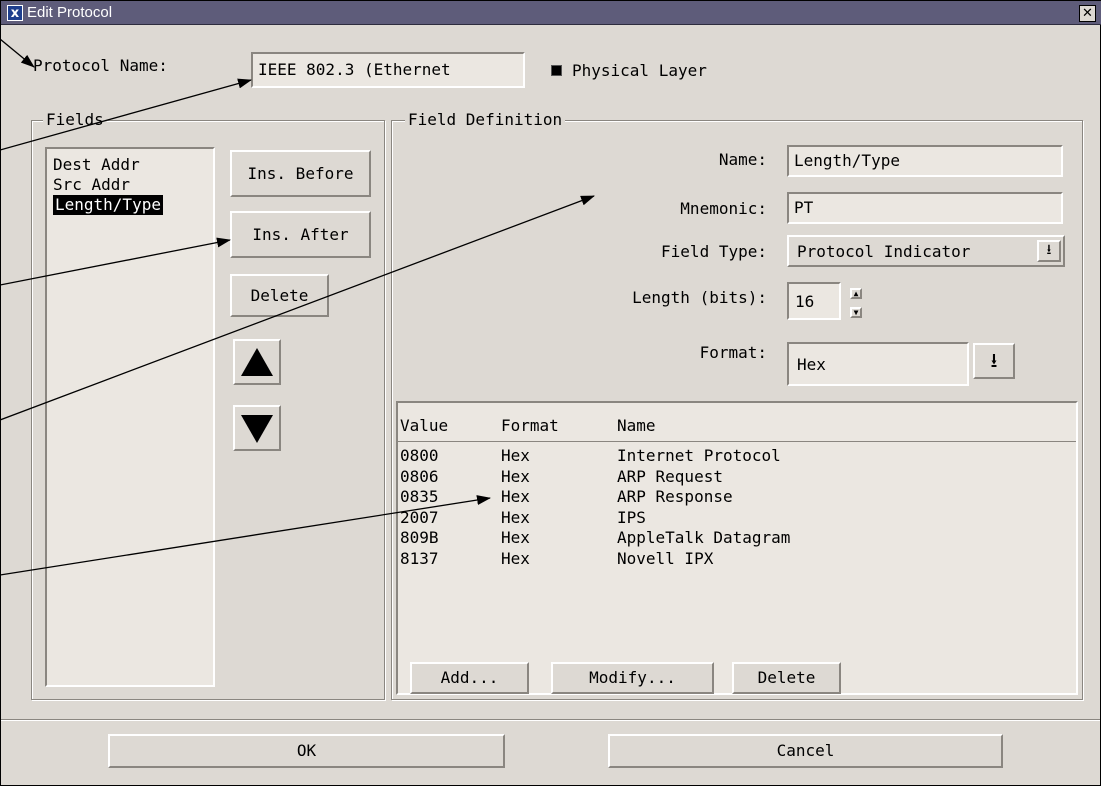  Describe the element at coordinates (714, 251) in the screenshot. I see `field-type-label: Field Type:` at that location.